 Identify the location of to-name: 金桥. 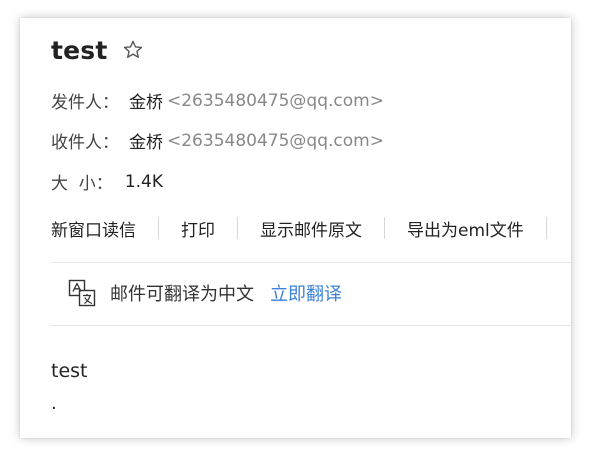
(146, 140).